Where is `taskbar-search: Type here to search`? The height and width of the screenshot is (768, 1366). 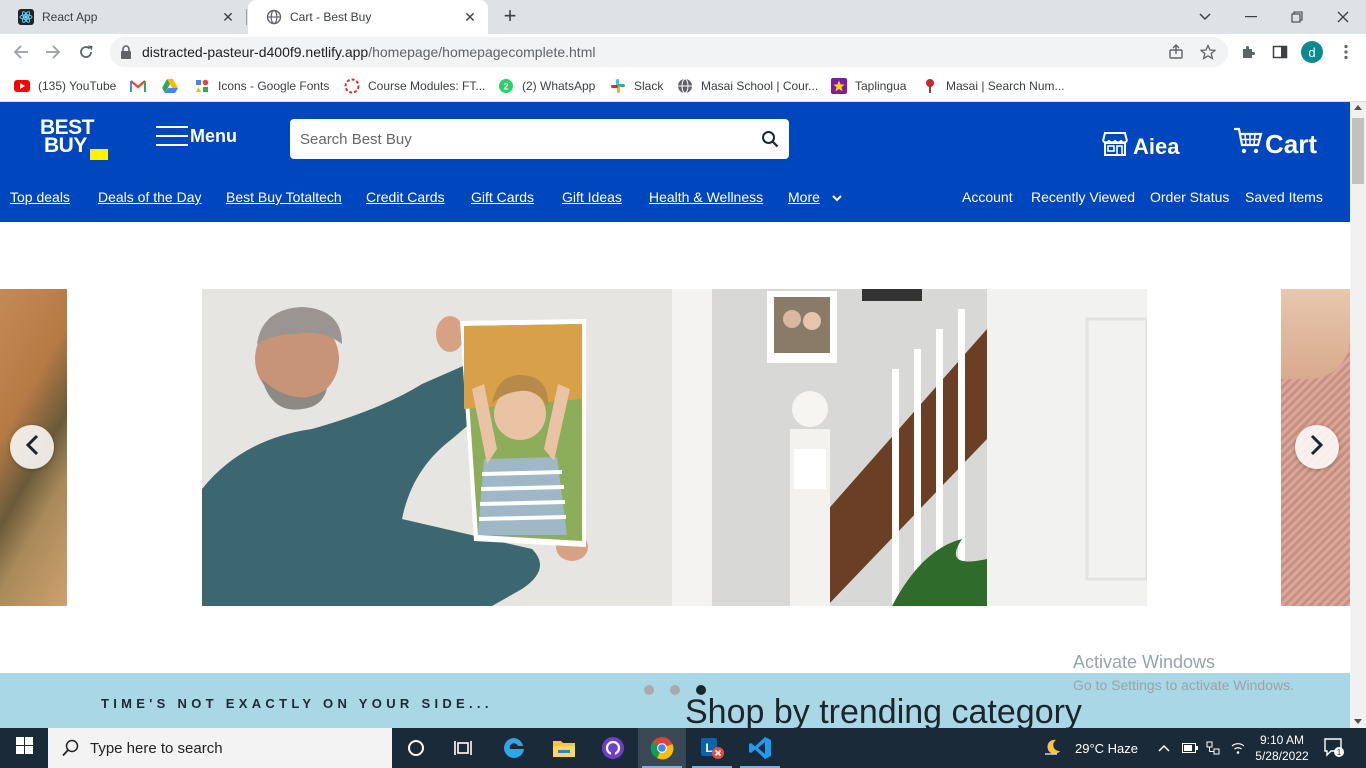
taskbar-search: Type here to search is located at coordinates (220, 748).